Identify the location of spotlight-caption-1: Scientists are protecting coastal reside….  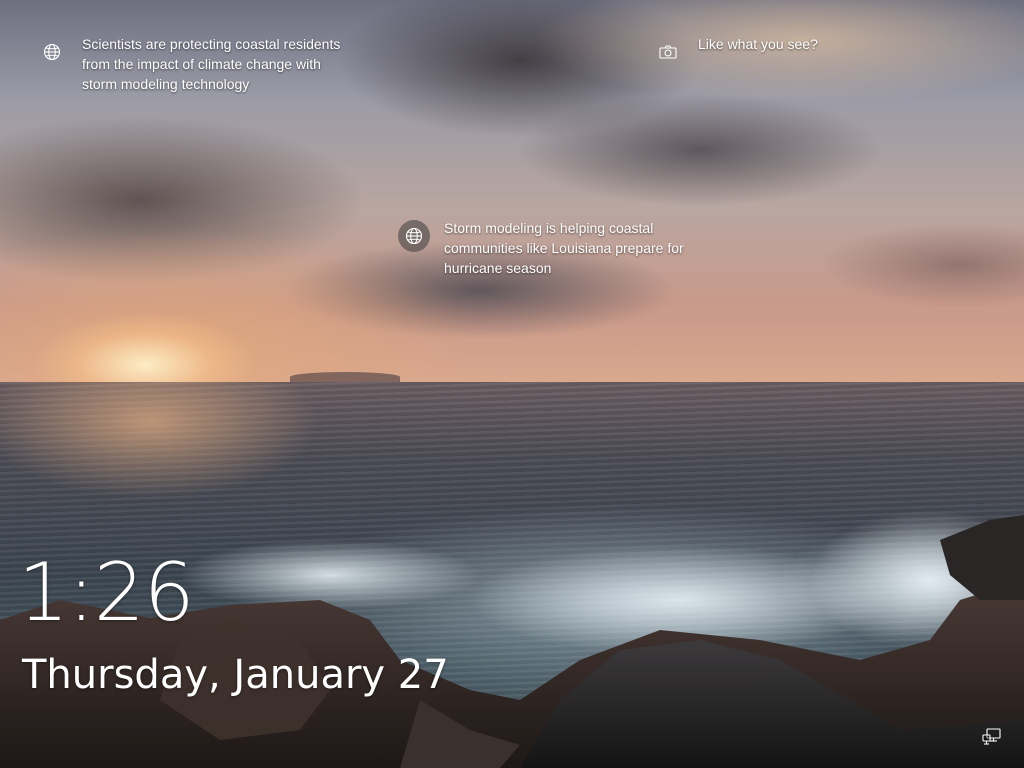
(211, 64).